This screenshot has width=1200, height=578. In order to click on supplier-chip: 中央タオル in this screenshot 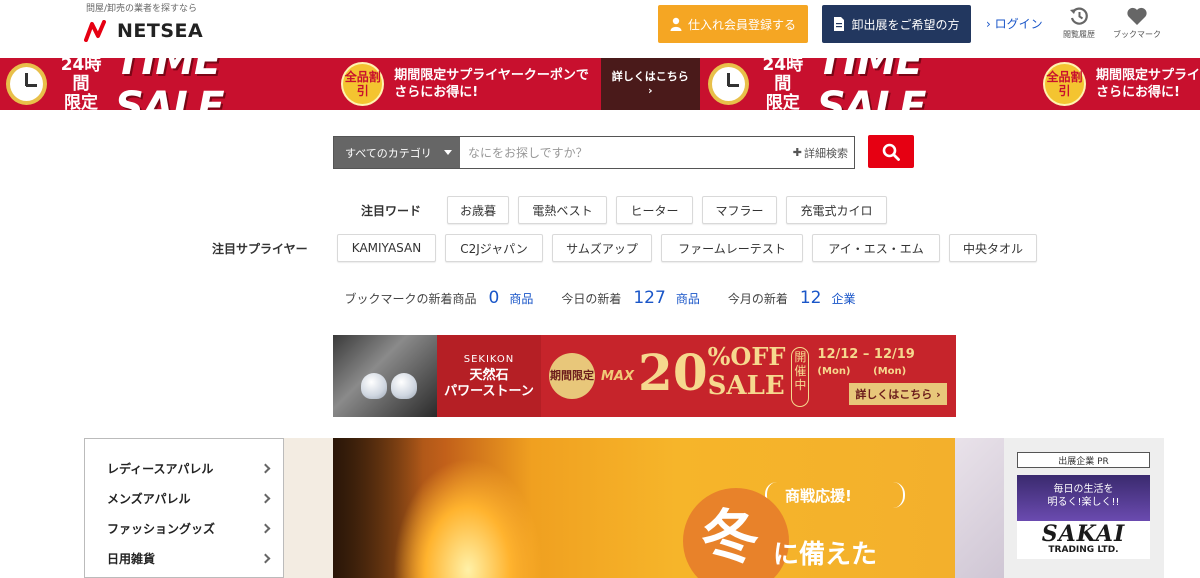, I will do `click(993, 248)`.